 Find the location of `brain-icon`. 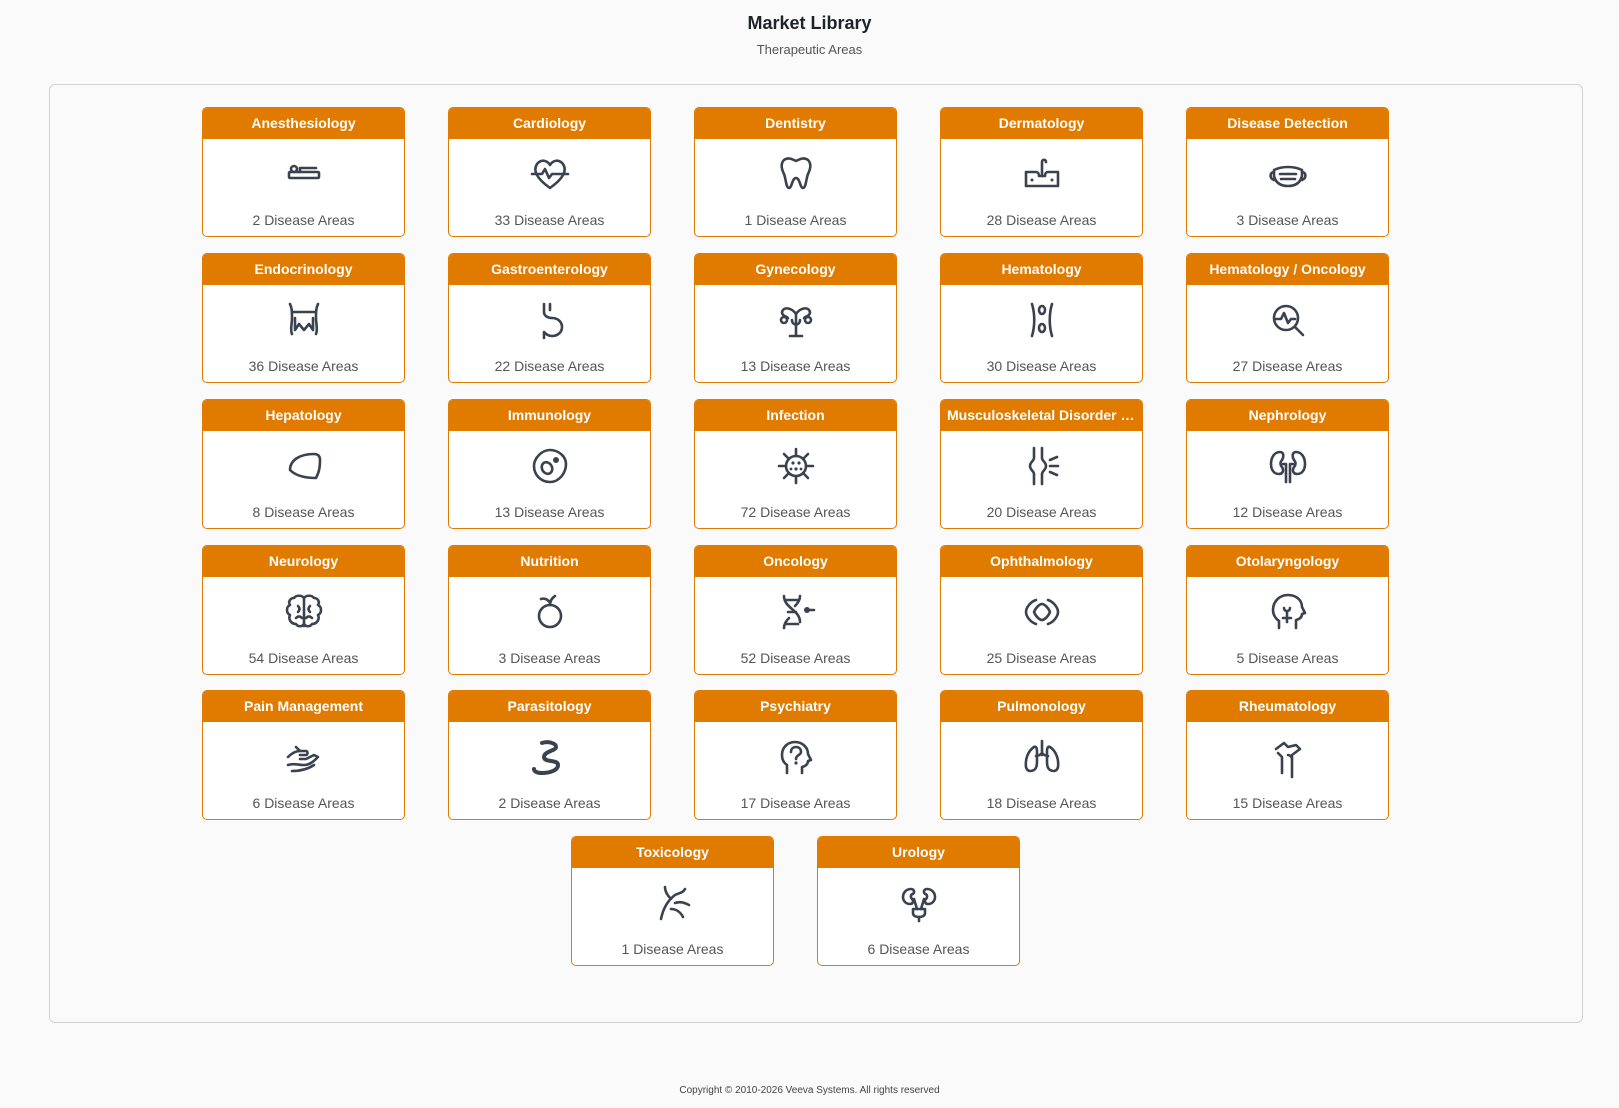

brain-icon is located at coordinates (303, 611).